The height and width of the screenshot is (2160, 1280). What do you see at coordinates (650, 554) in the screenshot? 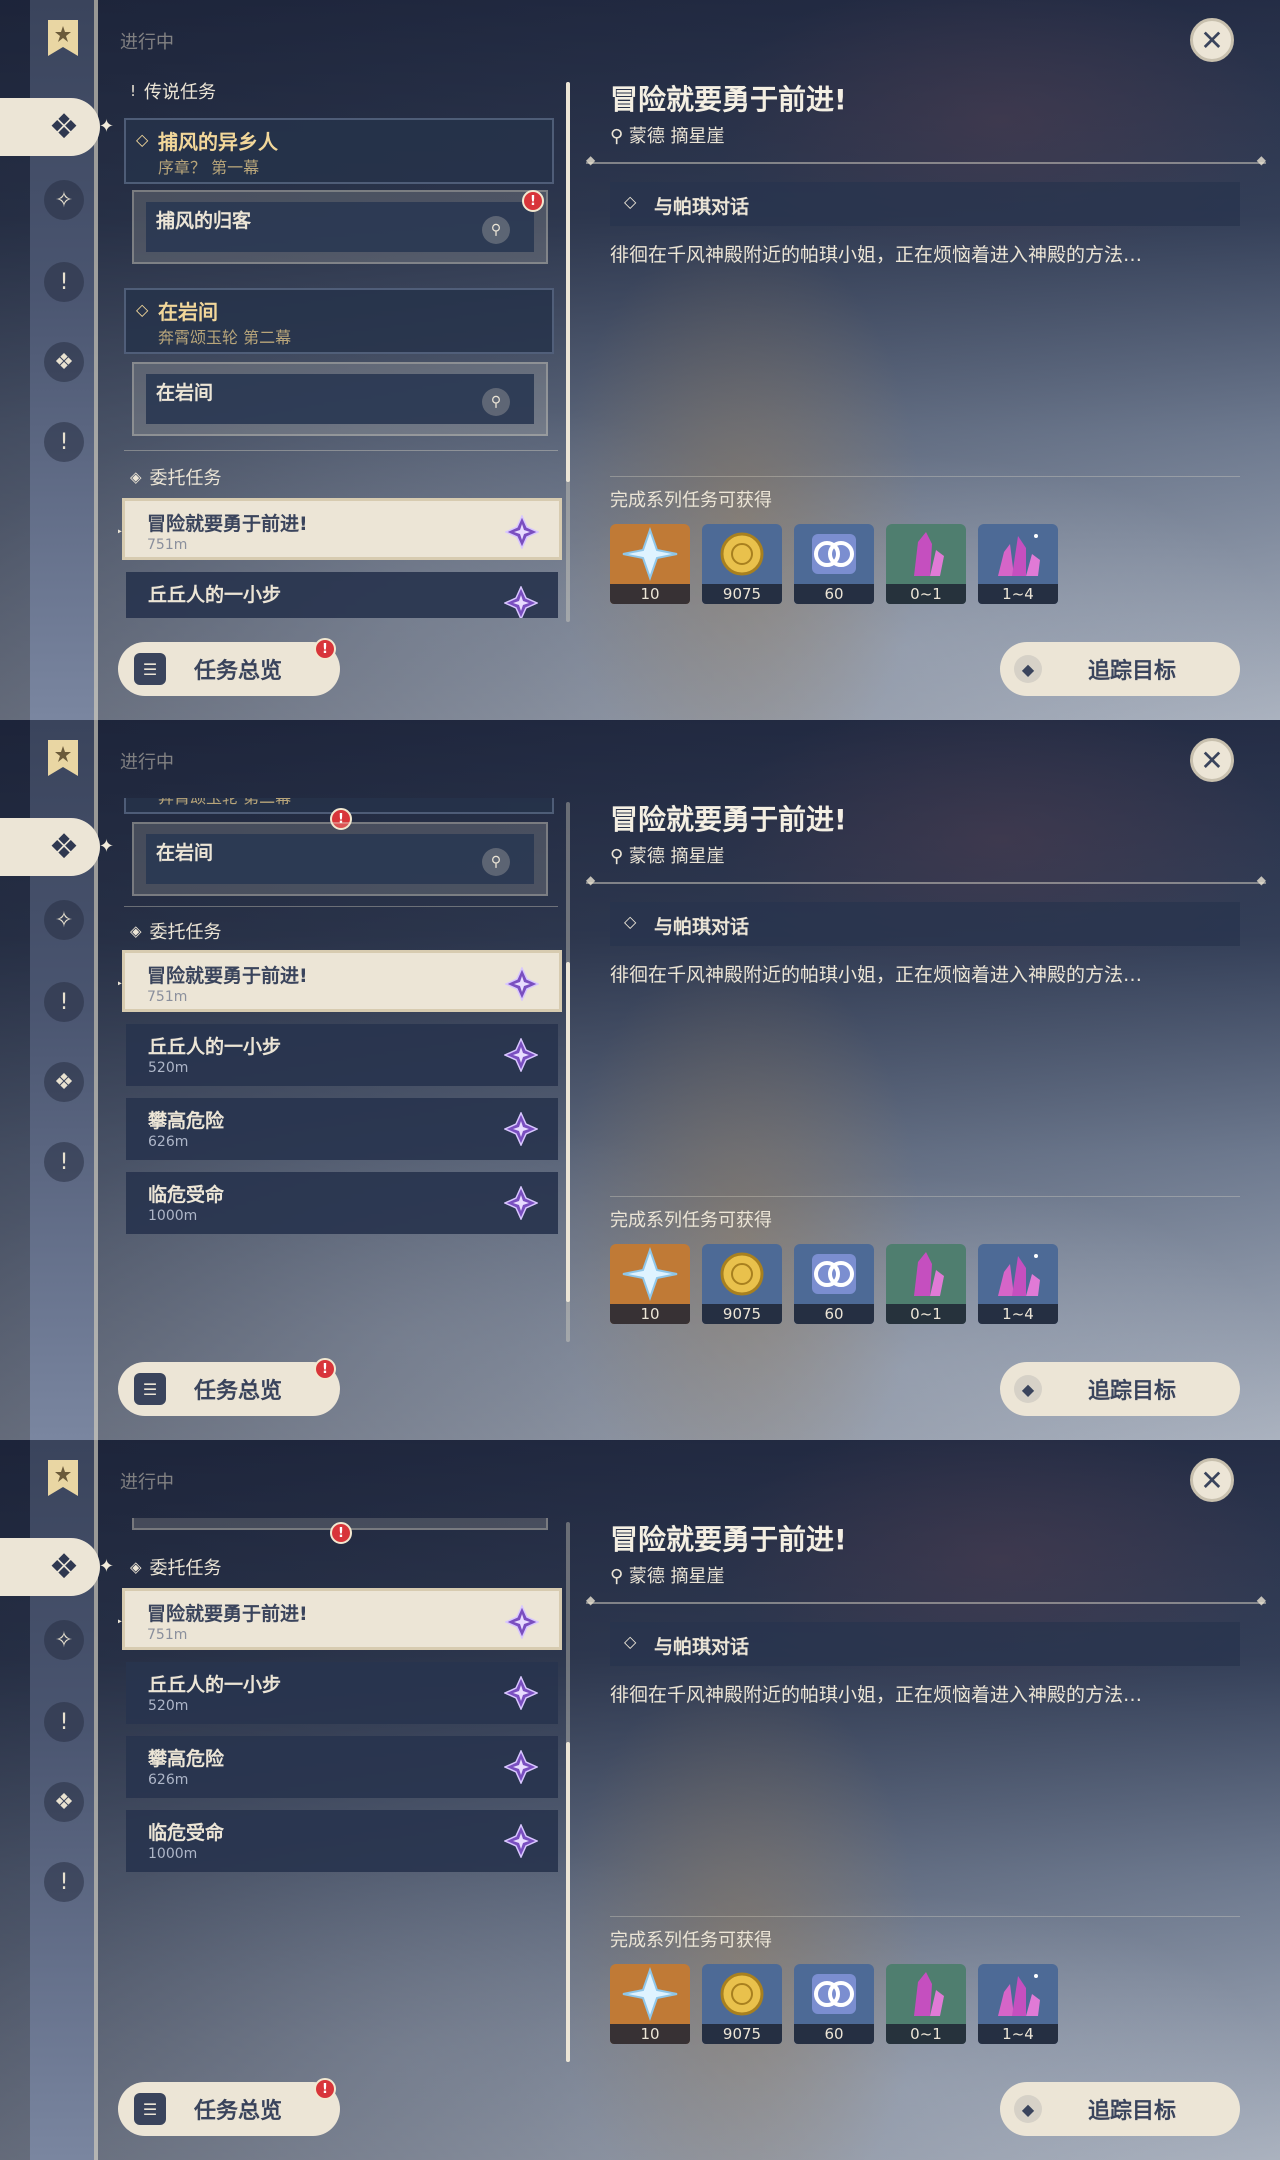
I see `primogem-icon` at bounding box center [650, 554].